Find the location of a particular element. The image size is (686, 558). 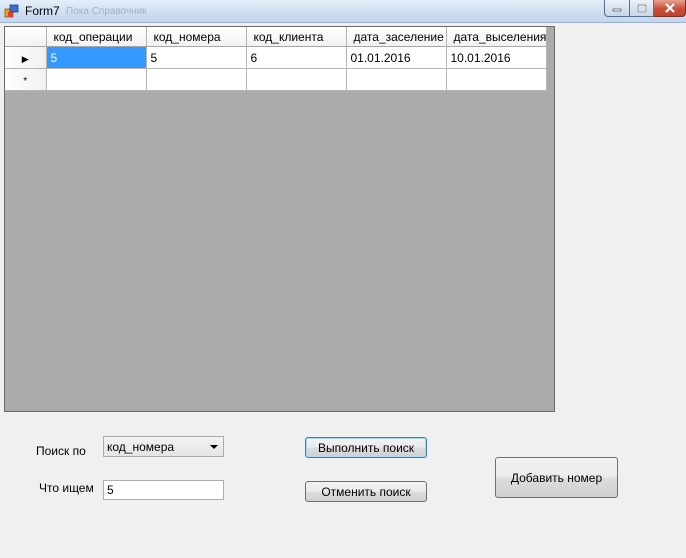

new-row-star-icon: * is located at coordinates (25, 81).